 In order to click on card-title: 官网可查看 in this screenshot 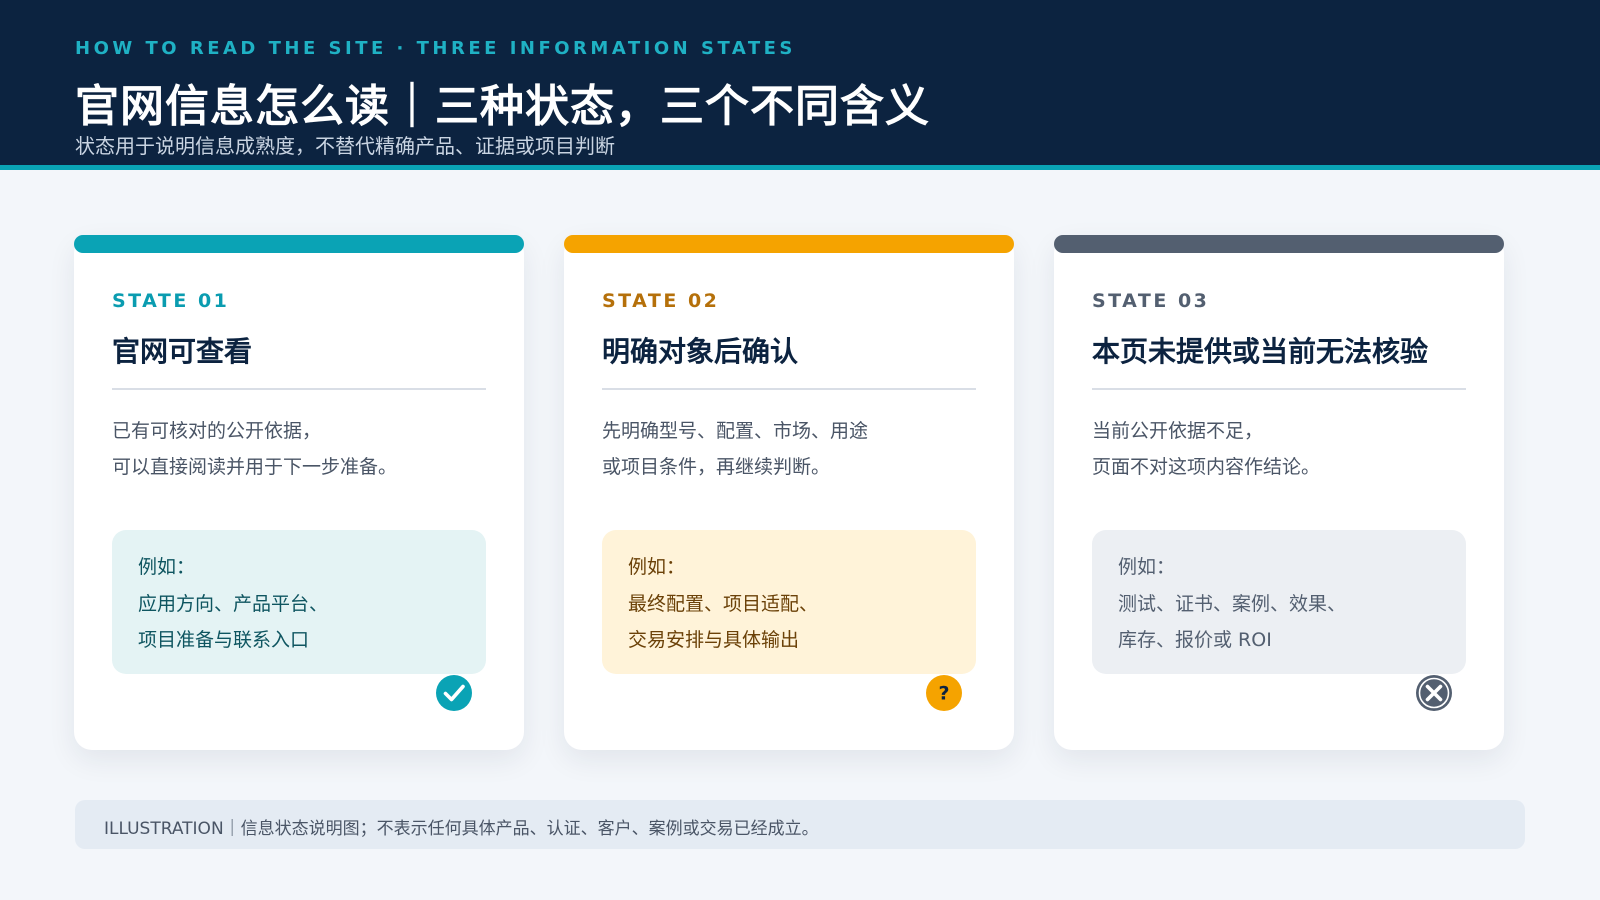, I will do `click(182, 351)`.